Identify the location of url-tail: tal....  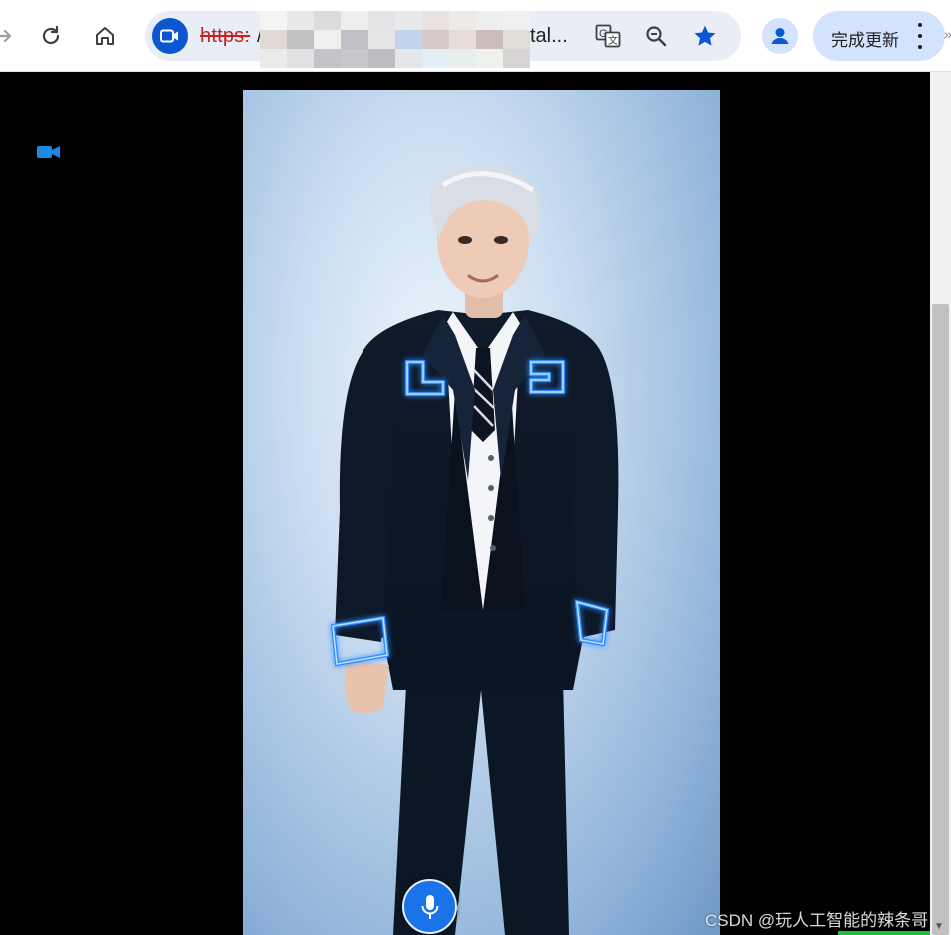
(549, 36).